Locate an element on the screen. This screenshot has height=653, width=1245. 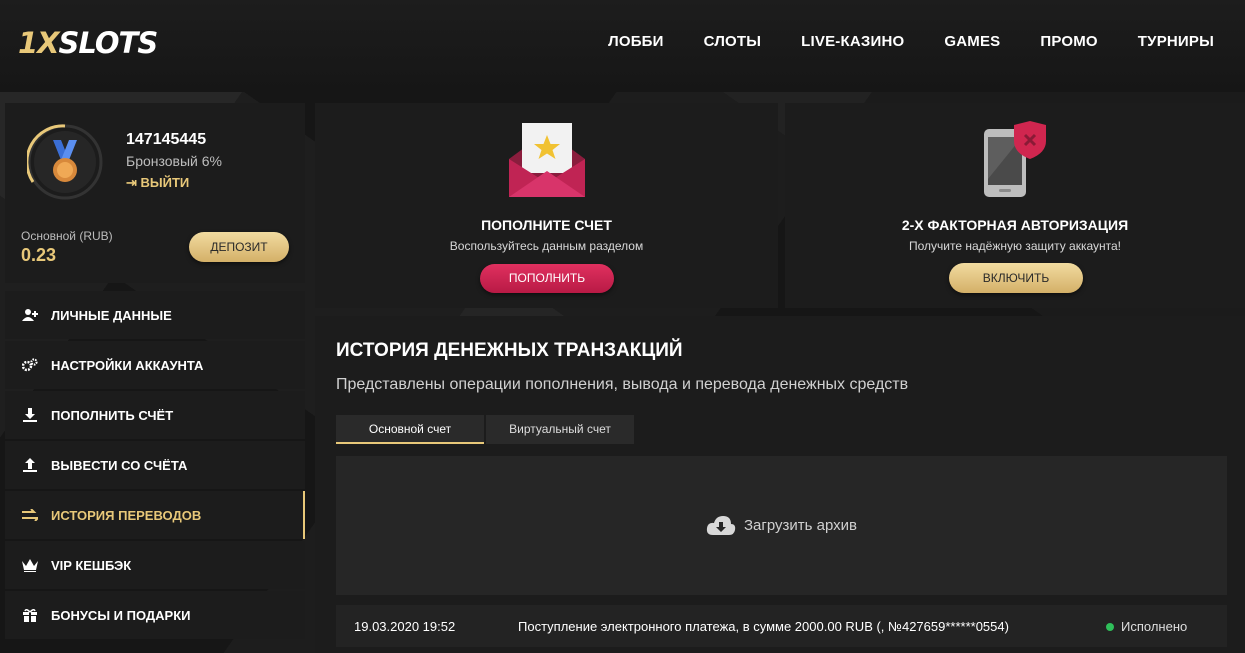
menu-item-transfer-history: ИСТОРИЯ ПЕРЕВОДОВ is located at coordinates (155, 515).